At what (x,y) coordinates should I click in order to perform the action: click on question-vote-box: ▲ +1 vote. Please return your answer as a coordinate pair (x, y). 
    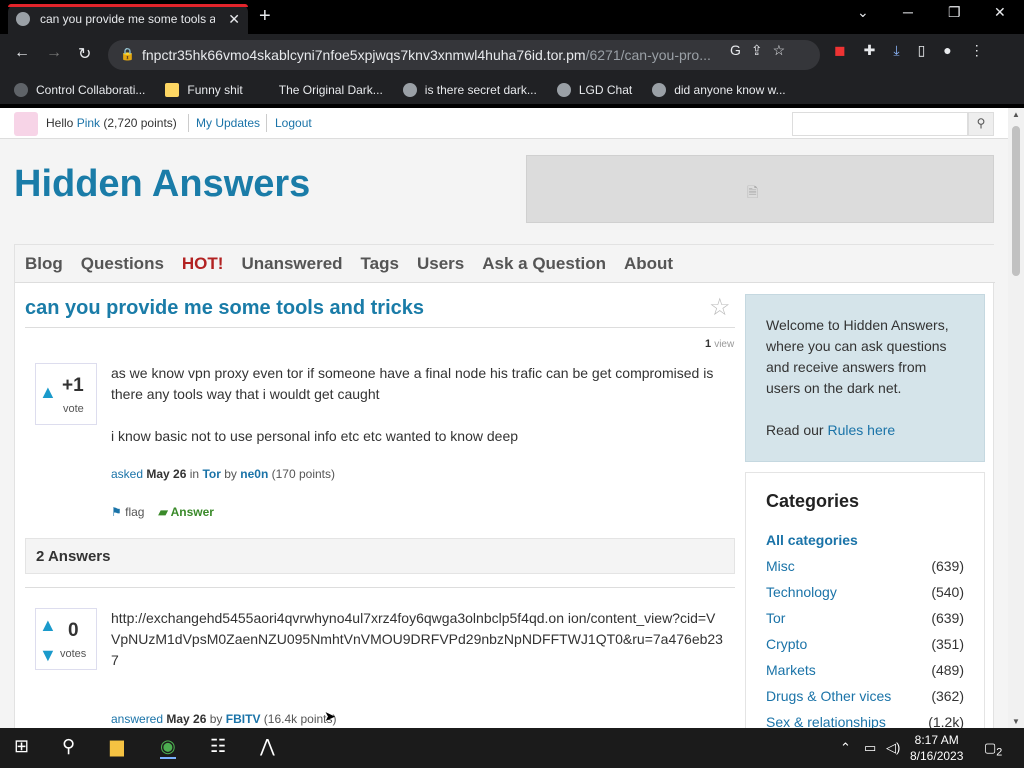
    Looking at the image, I should click on (66, 394).